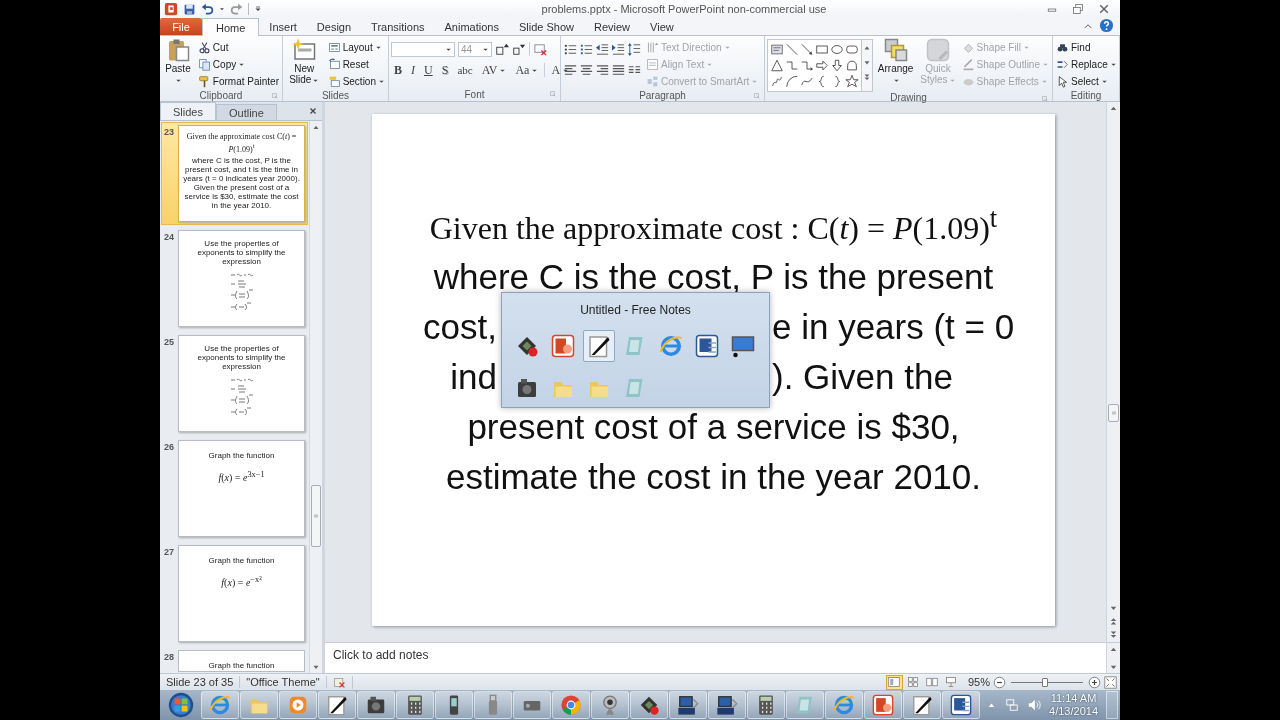  What do you see at coordinates (471, 26) in the screenshot?
I see `ribbon-tab: Animations` at bounding box center [471, 26].